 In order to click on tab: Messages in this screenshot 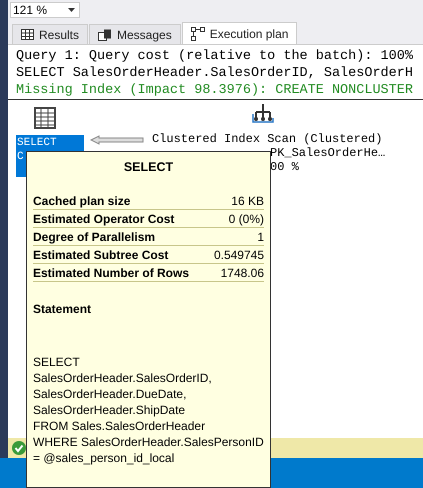, I will do `click(135, 34)`.